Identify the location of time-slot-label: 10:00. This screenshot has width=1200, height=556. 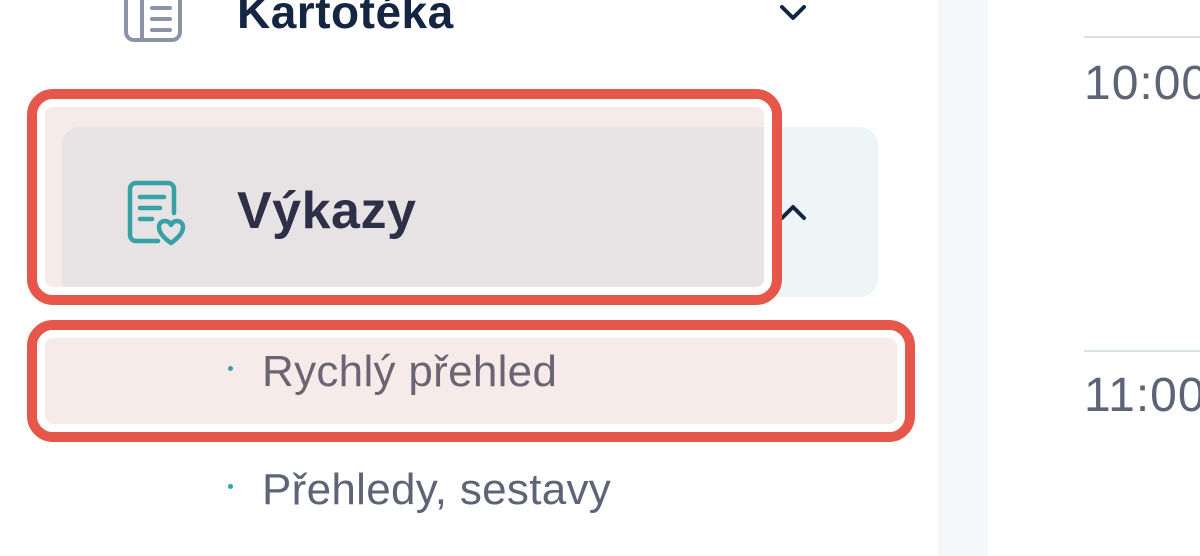
(1142, 83).